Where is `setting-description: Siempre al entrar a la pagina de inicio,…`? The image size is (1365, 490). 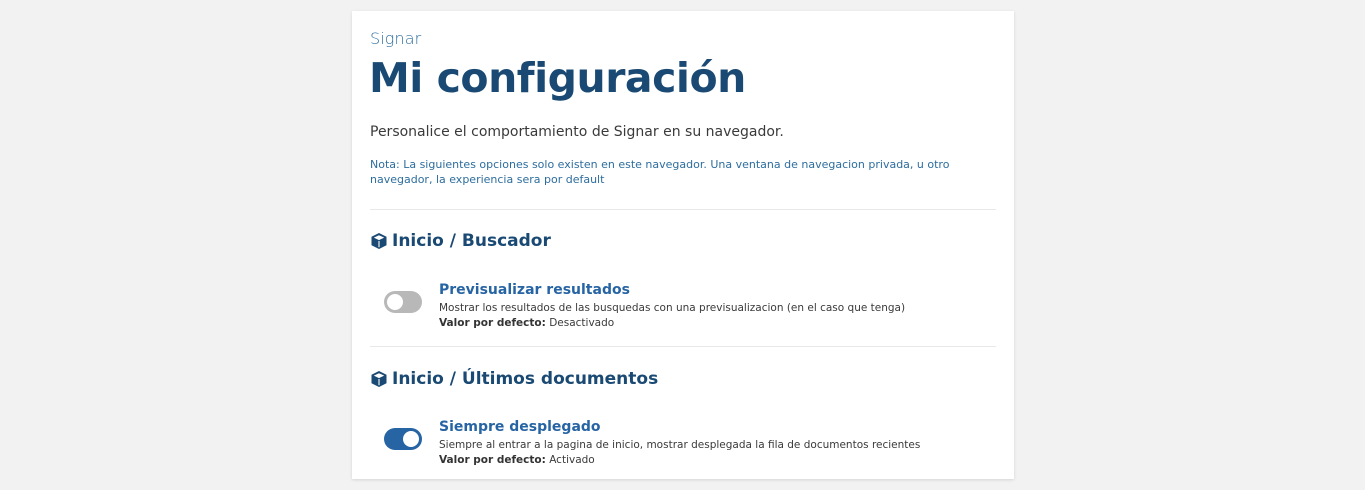 setting-description: Siempre al entrar a la pagina de inicio,… is located at coordinates (680, 445).